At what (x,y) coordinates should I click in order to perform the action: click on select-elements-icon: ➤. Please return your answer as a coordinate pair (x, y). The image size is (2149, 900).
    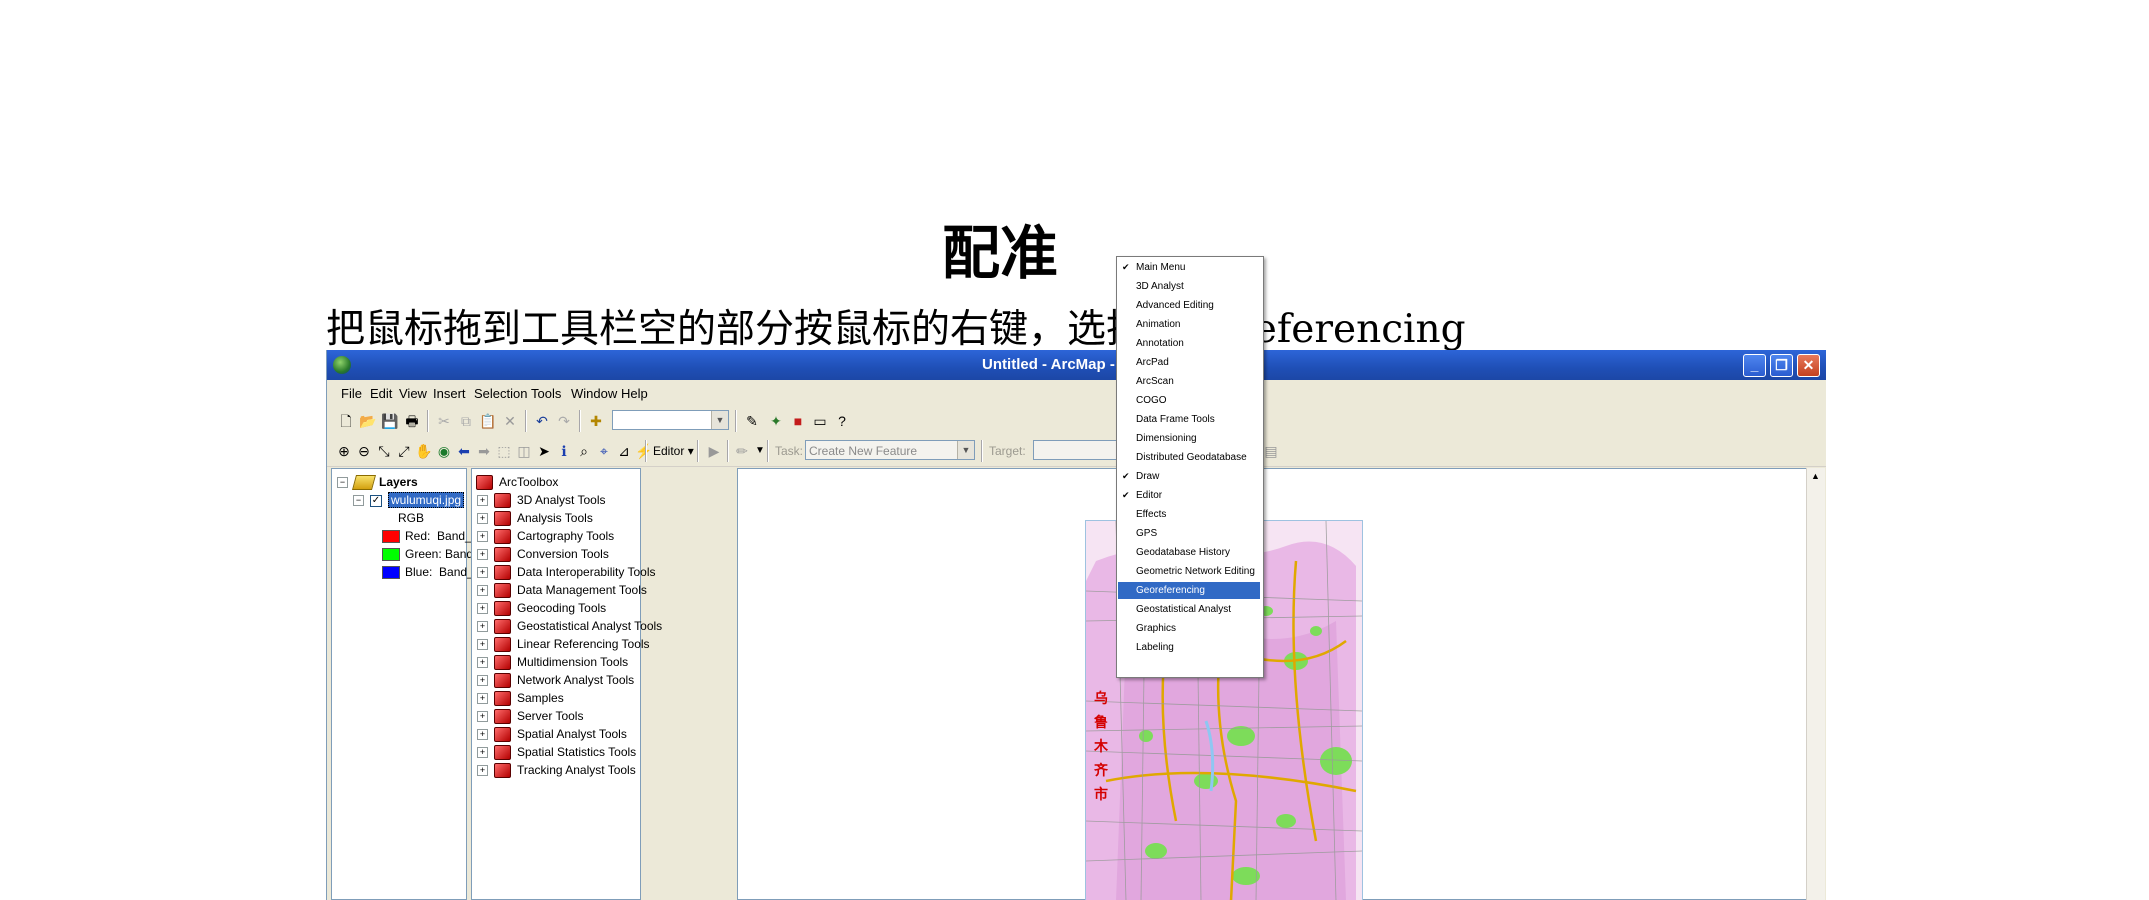
    Looking at the image, I should click on (544, 451).